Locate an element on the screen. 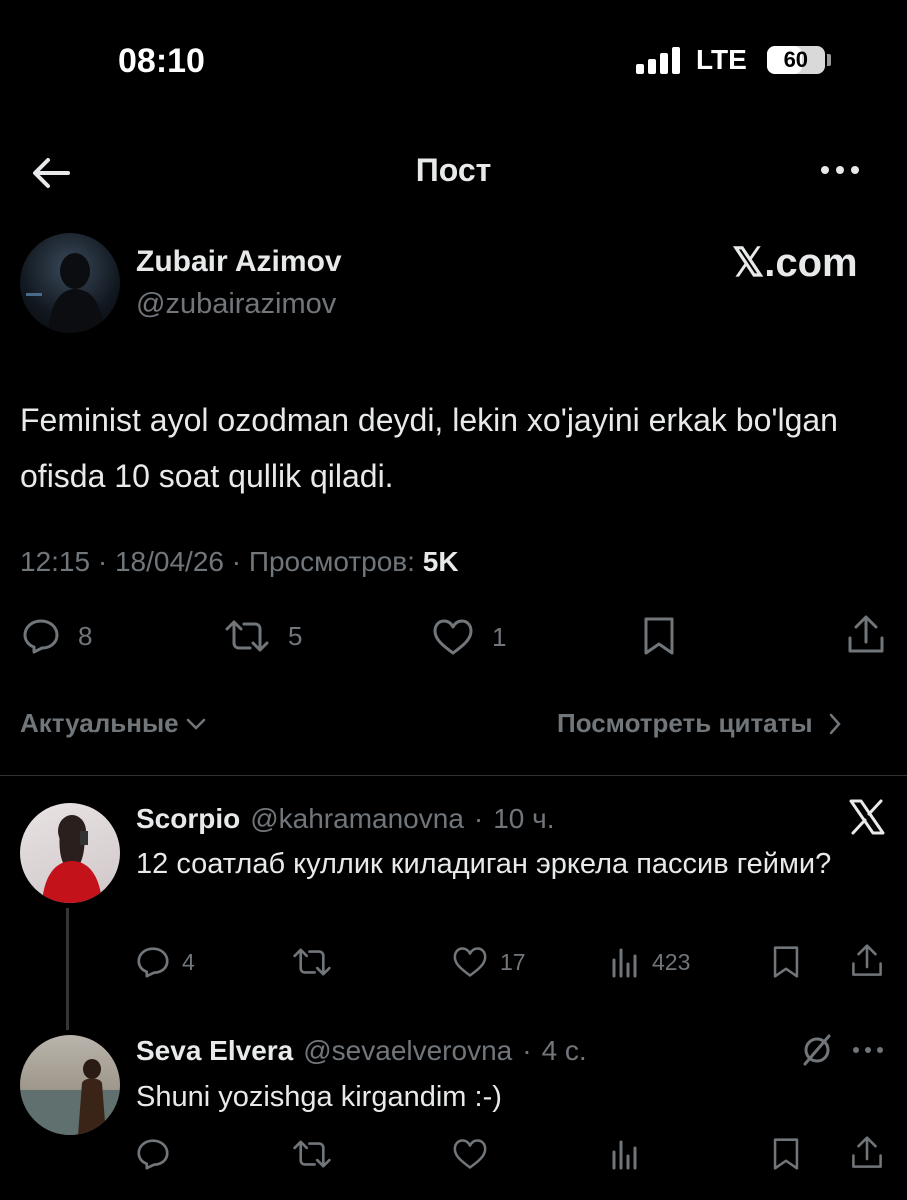 The image size is (907, 1200). like-button is located at coordinates (476, 1154).